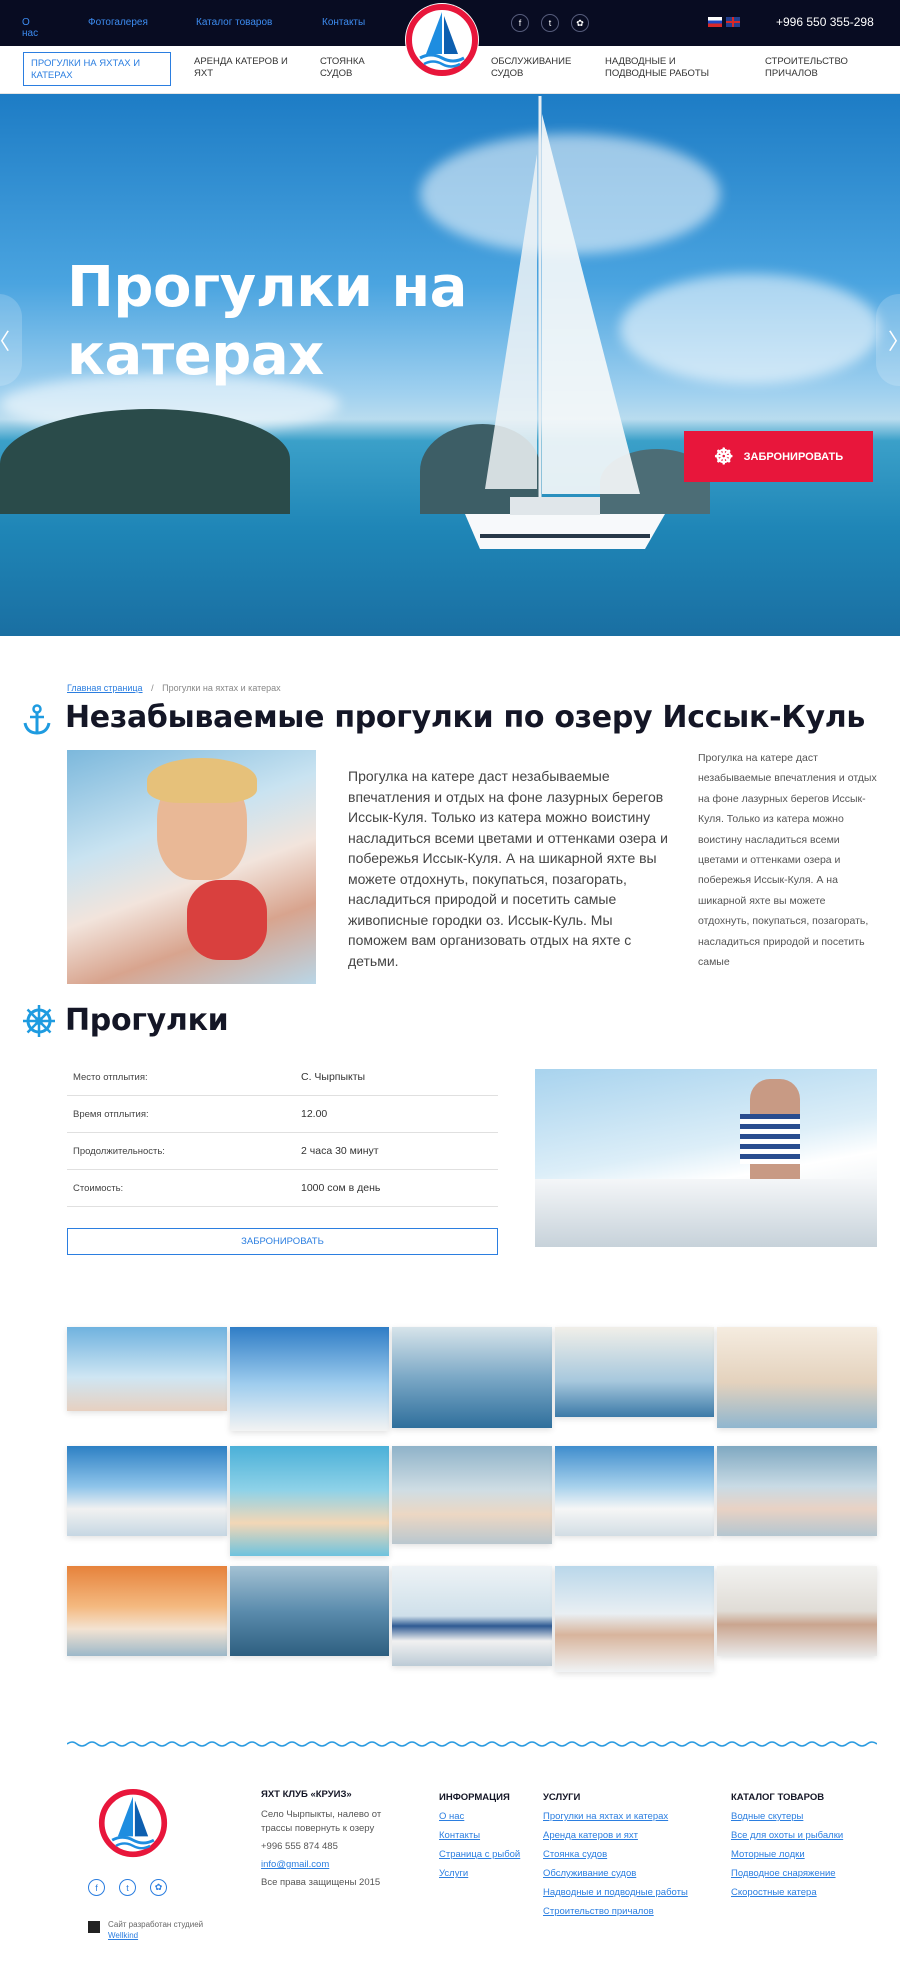 The height and width of the screenshot is (1969, 900). I want to click on footer-link-fish-page: Страница с рыбой, so click(479, 1854).